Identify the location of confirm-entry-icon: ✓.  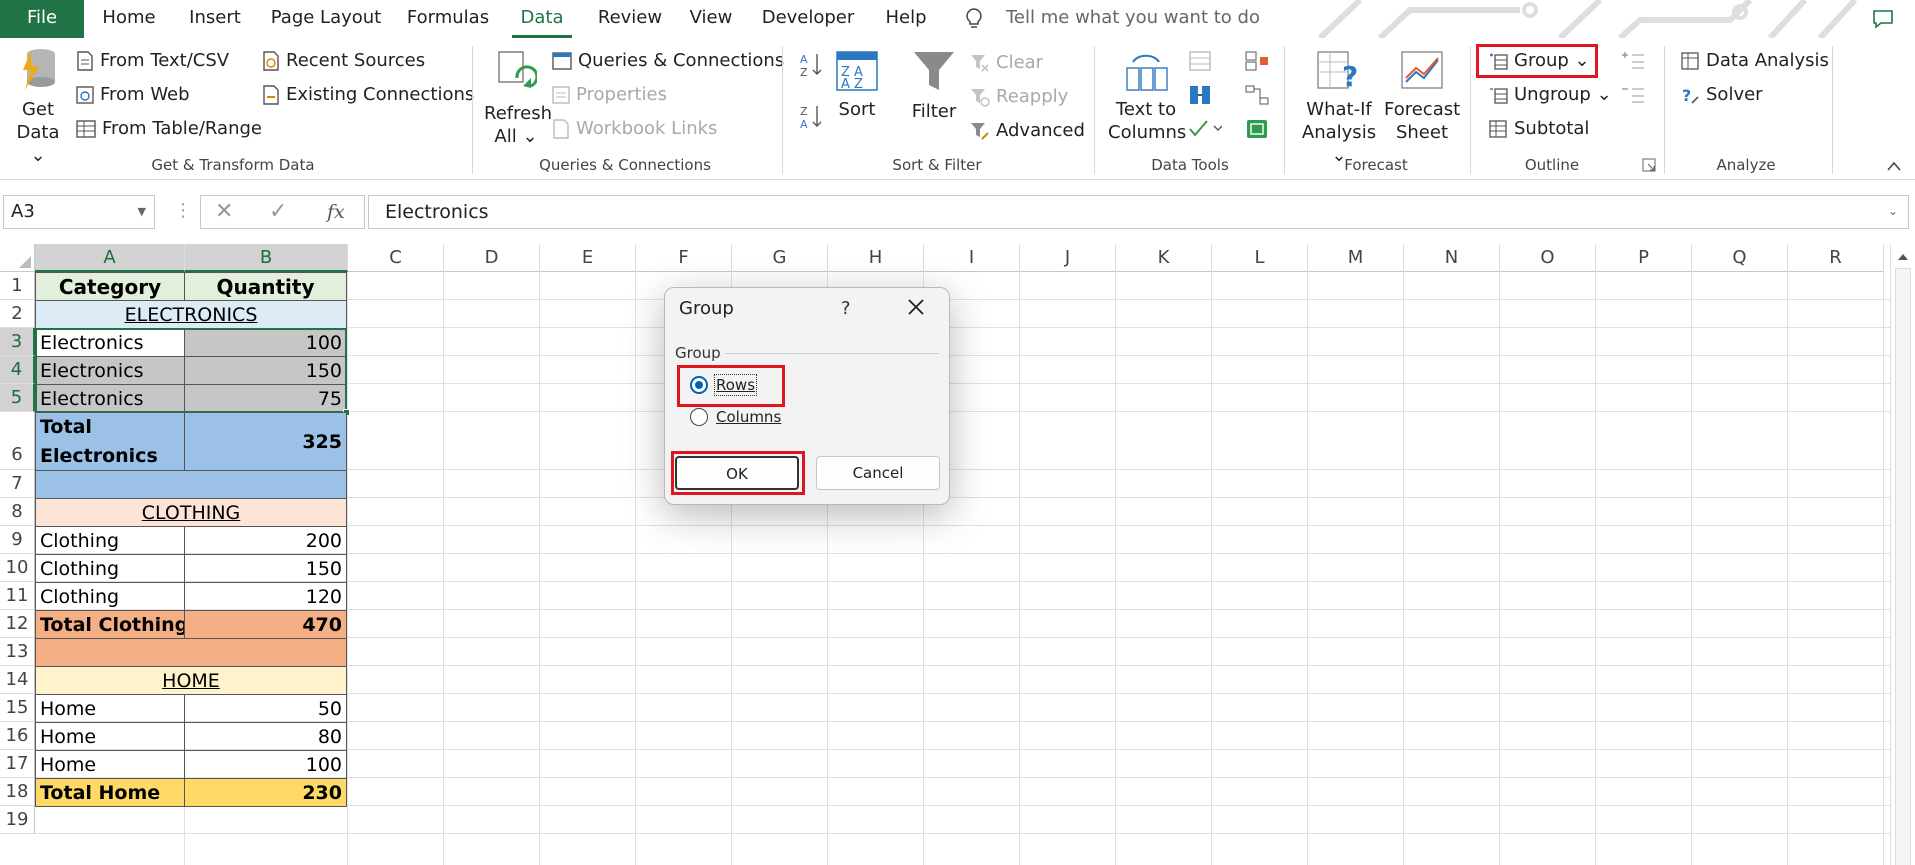
(278, 212).